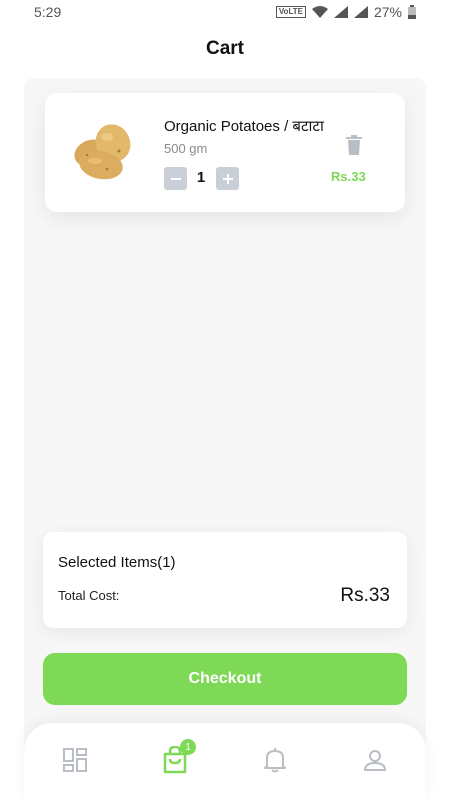 This screenshot has width=450, height=800. Describe the element at coordinates (48, 12) in the screenshot. I see `status-time: 5:29` at that location.